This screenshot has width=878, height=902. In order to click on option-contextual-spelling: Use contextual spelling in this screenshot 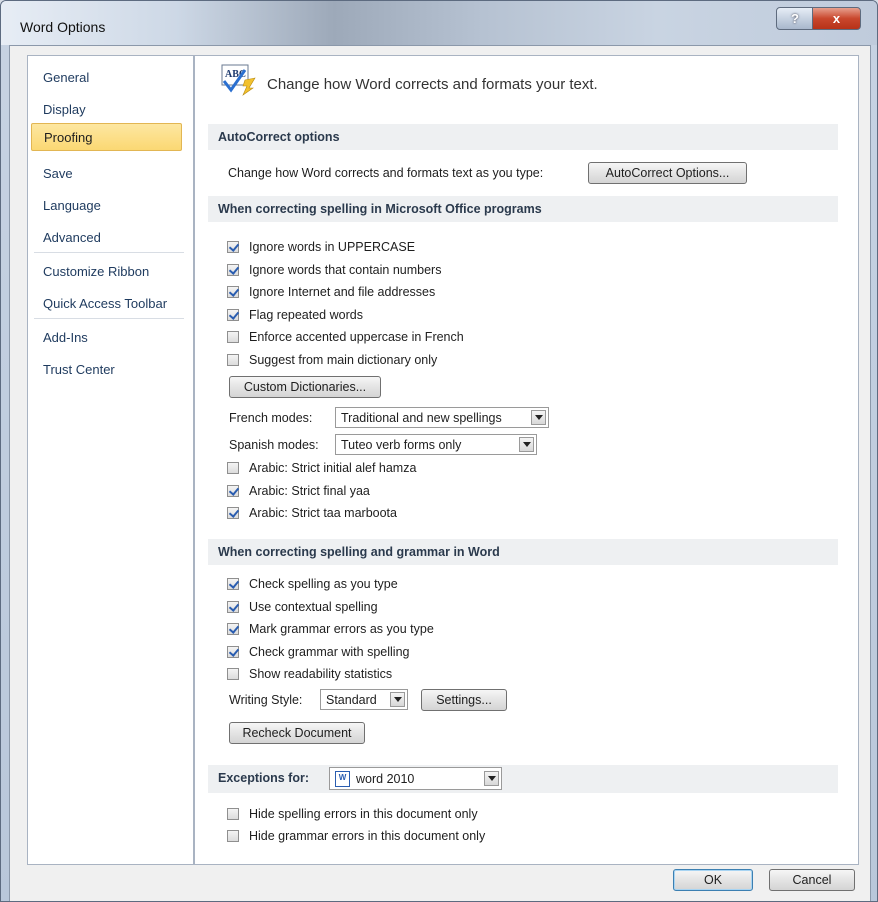, I will do `click(302, 607)`.